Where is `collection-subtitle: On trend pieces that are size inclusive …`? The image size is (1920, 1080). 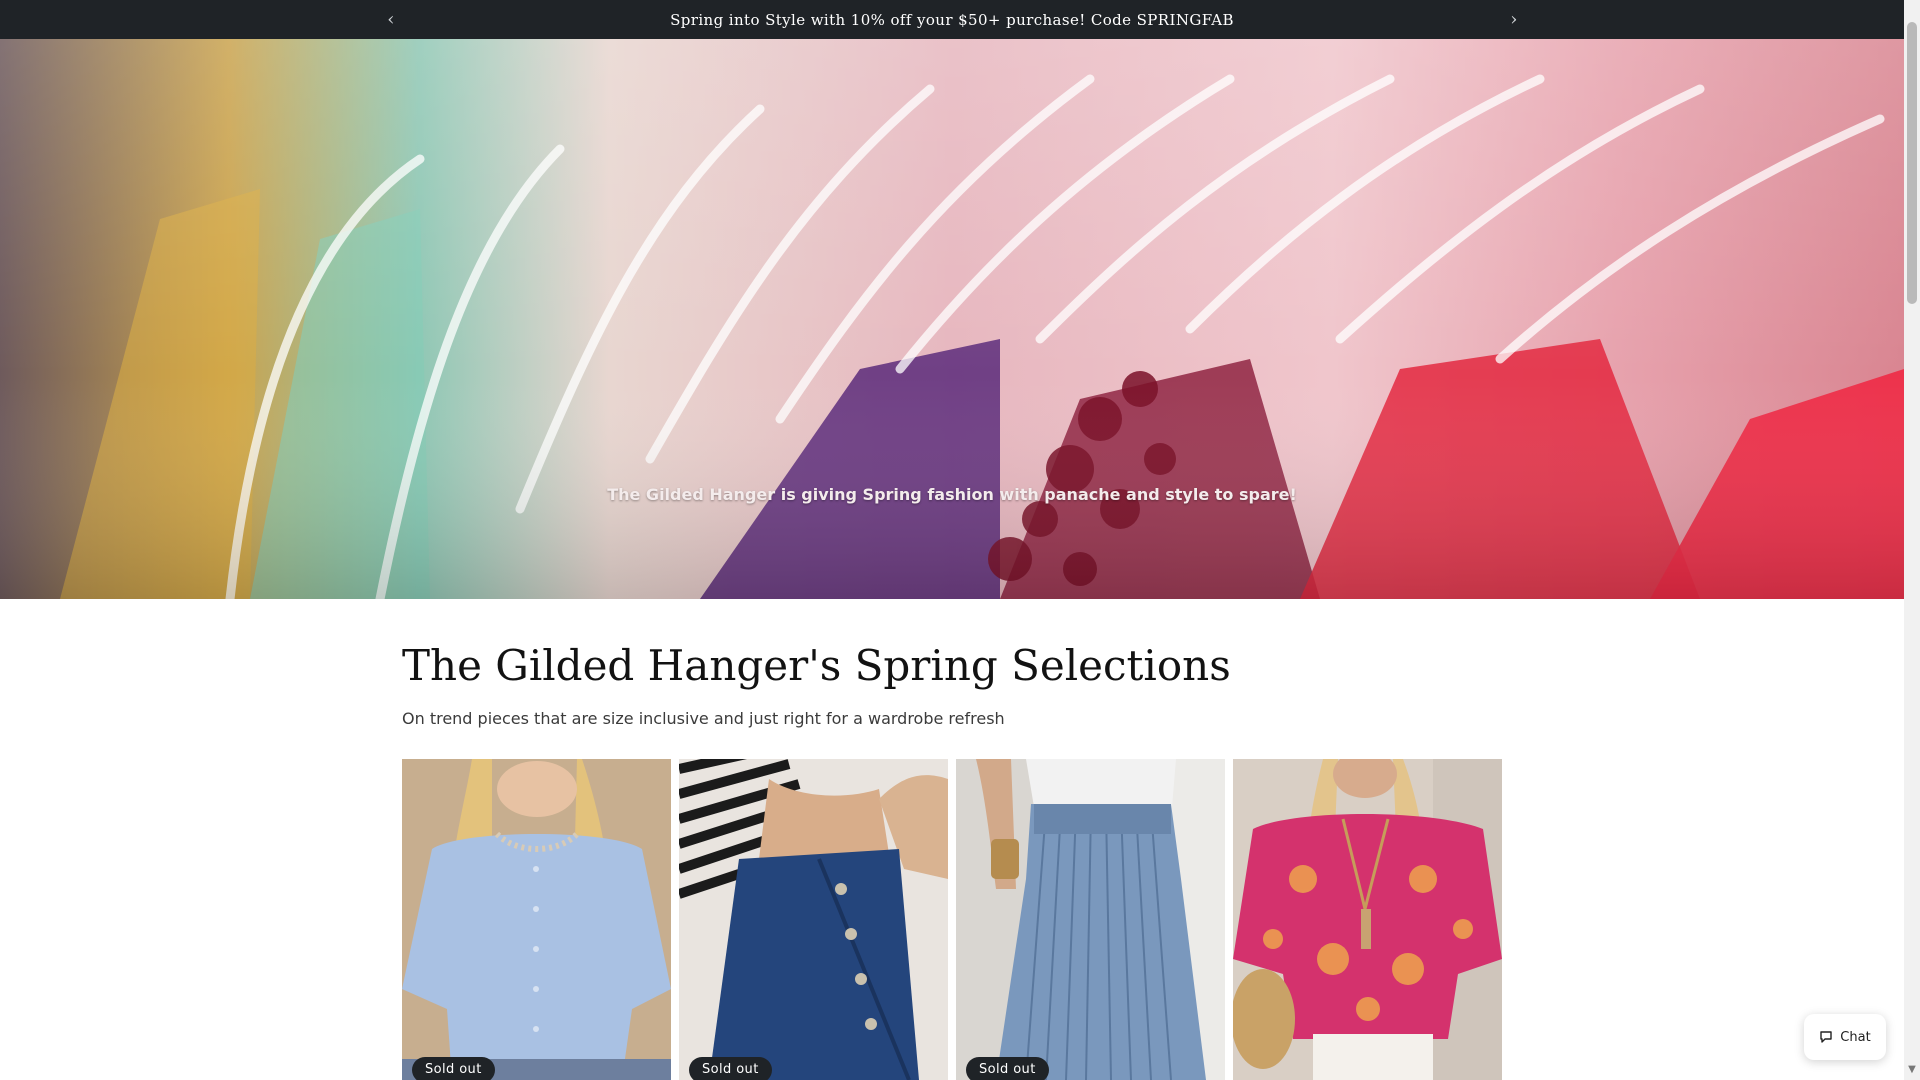 collection-subtitle: On trend pieces that are size inclusive … is located at coordinates (703, 718).